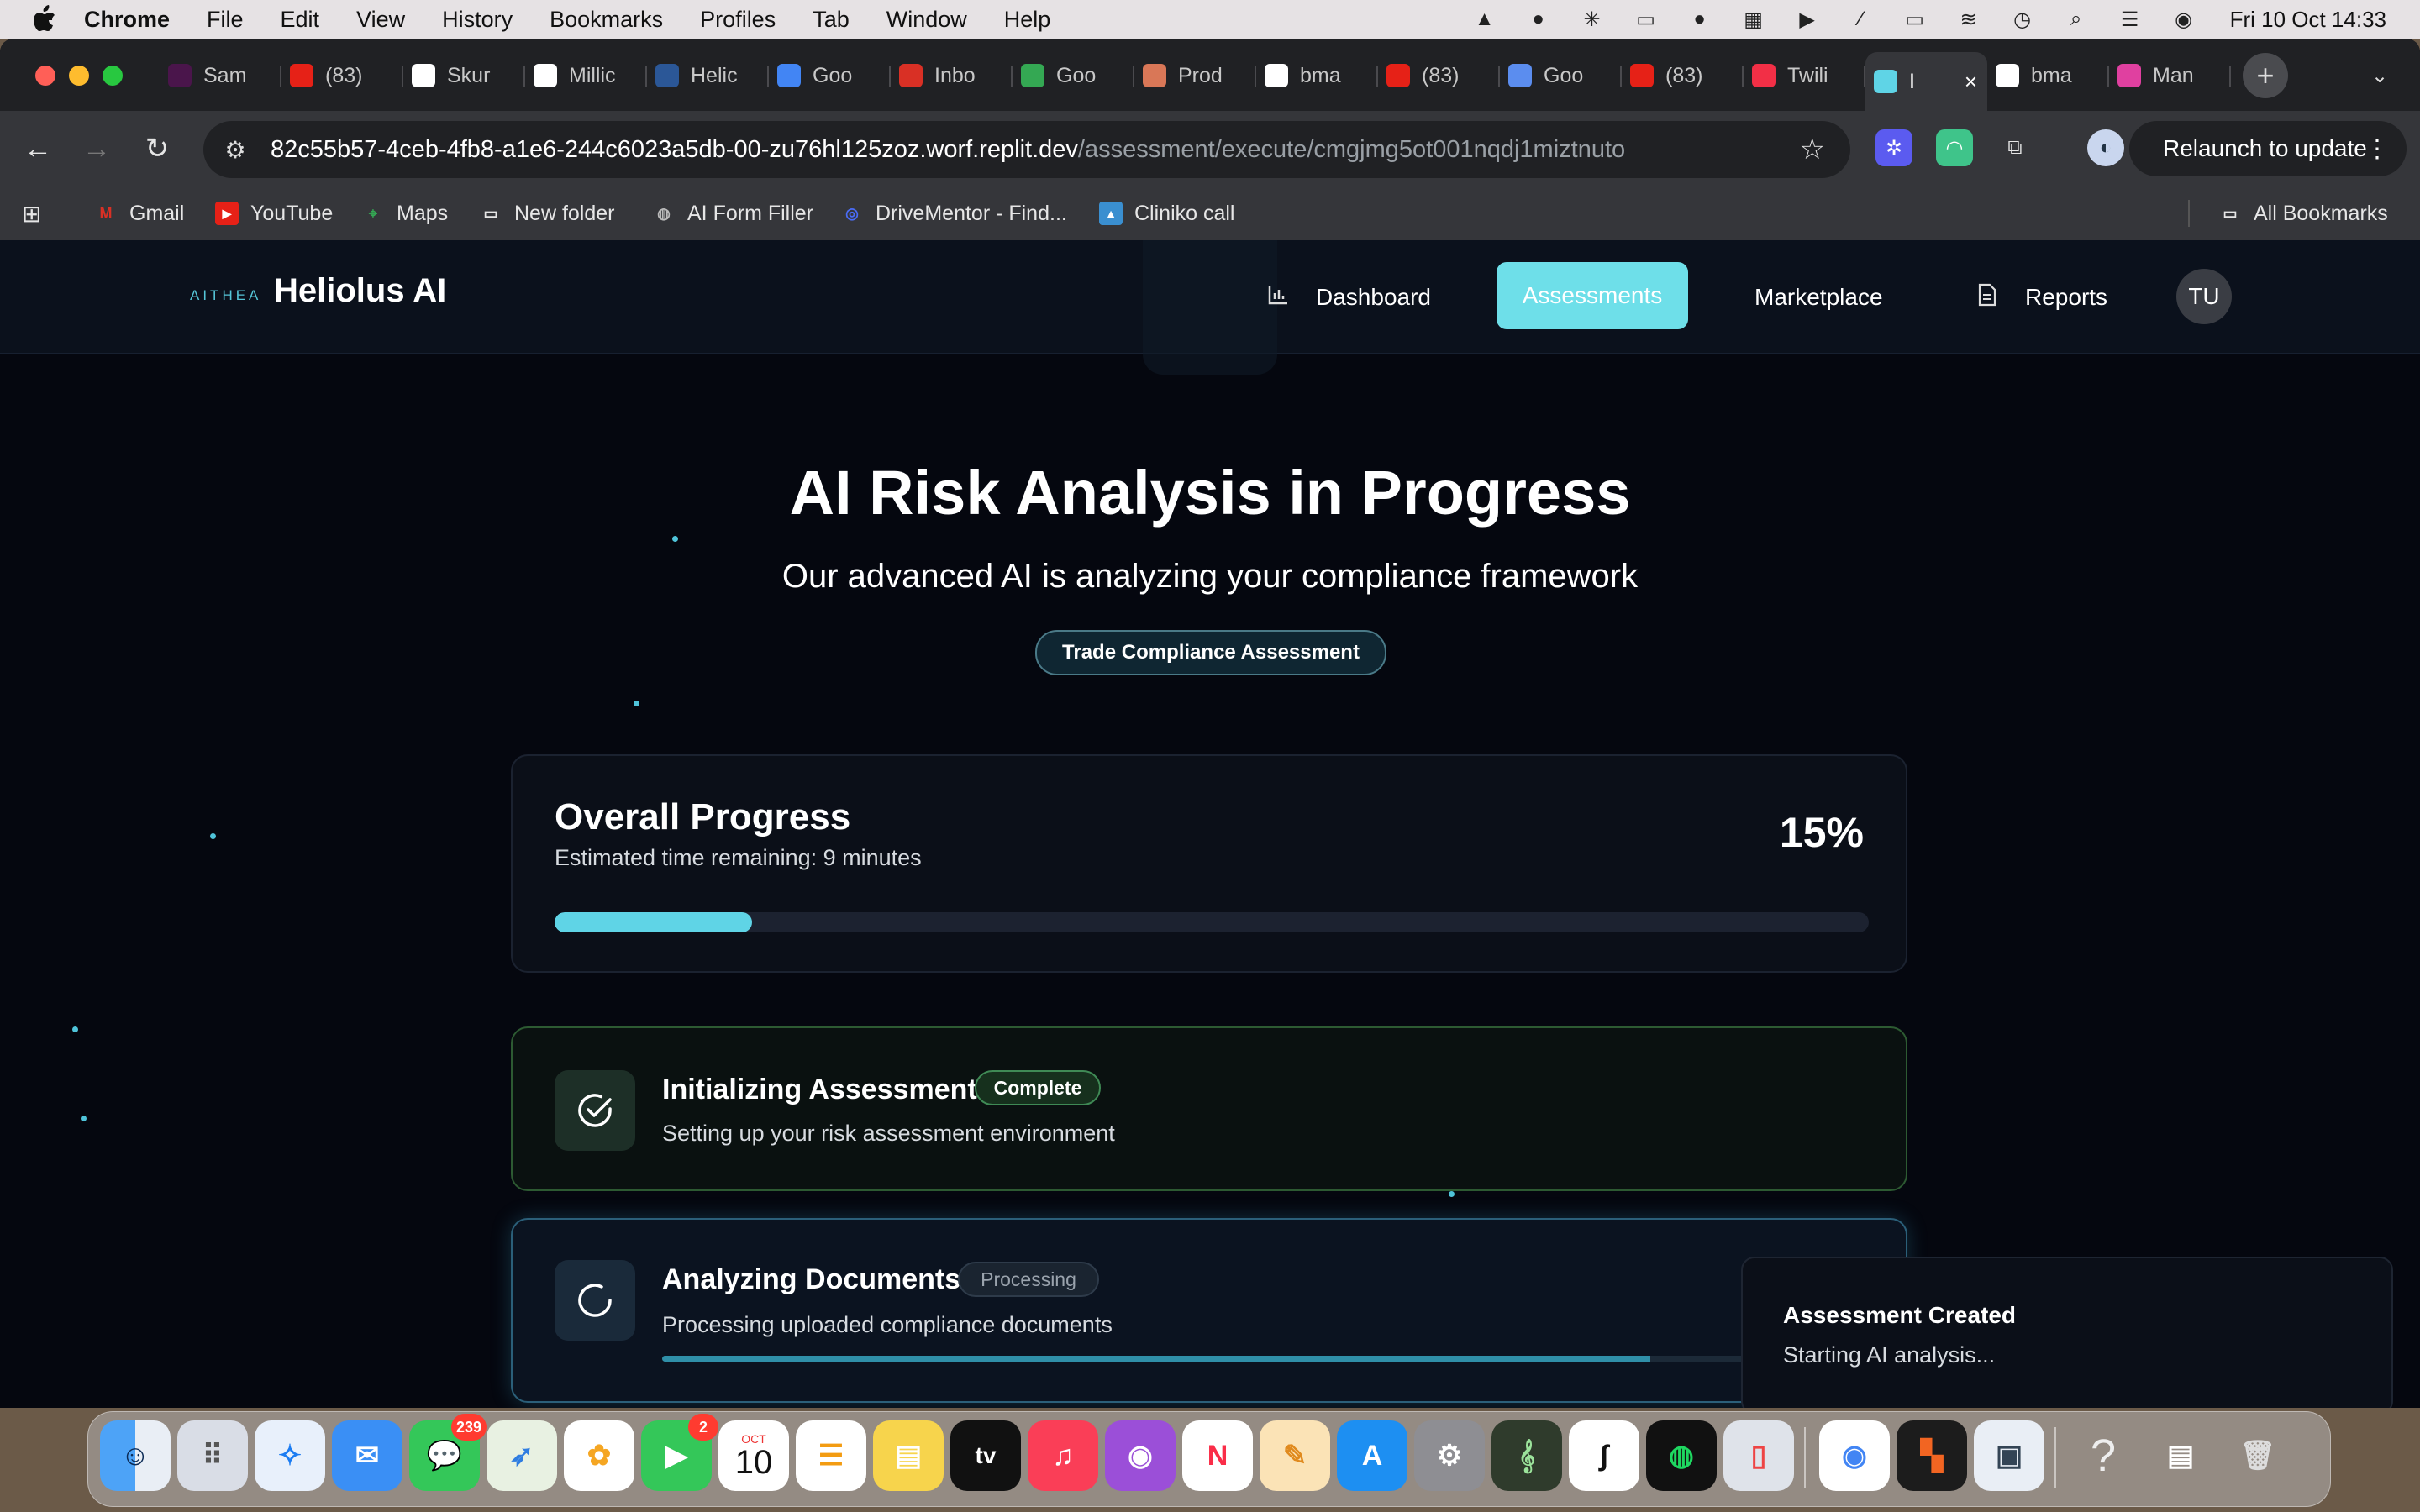 This screenshot has height=1512, width=2420. Describe the element at coordinates (2204, 296) in the screenshot. I see `user-avatar: TU` at that location.